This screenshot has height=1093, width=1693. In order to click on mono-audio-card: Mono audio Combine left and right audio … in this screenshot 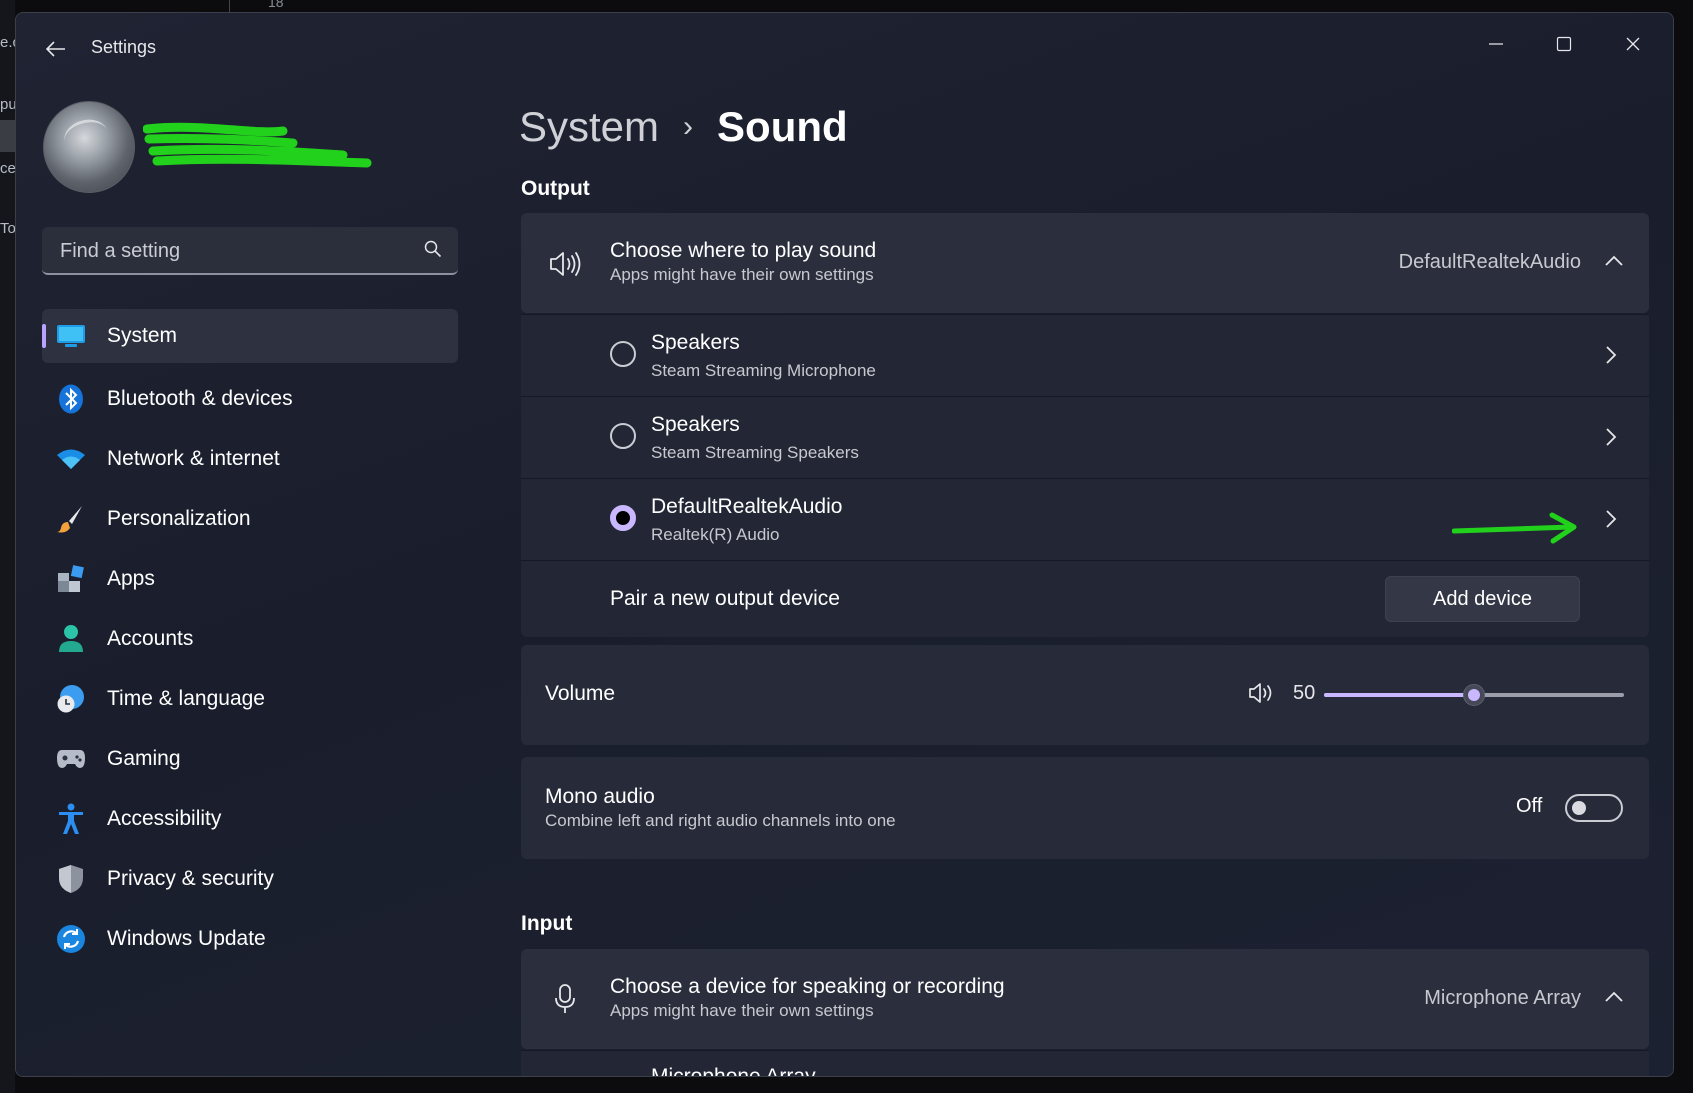, I will do `click(1085, 808)`.